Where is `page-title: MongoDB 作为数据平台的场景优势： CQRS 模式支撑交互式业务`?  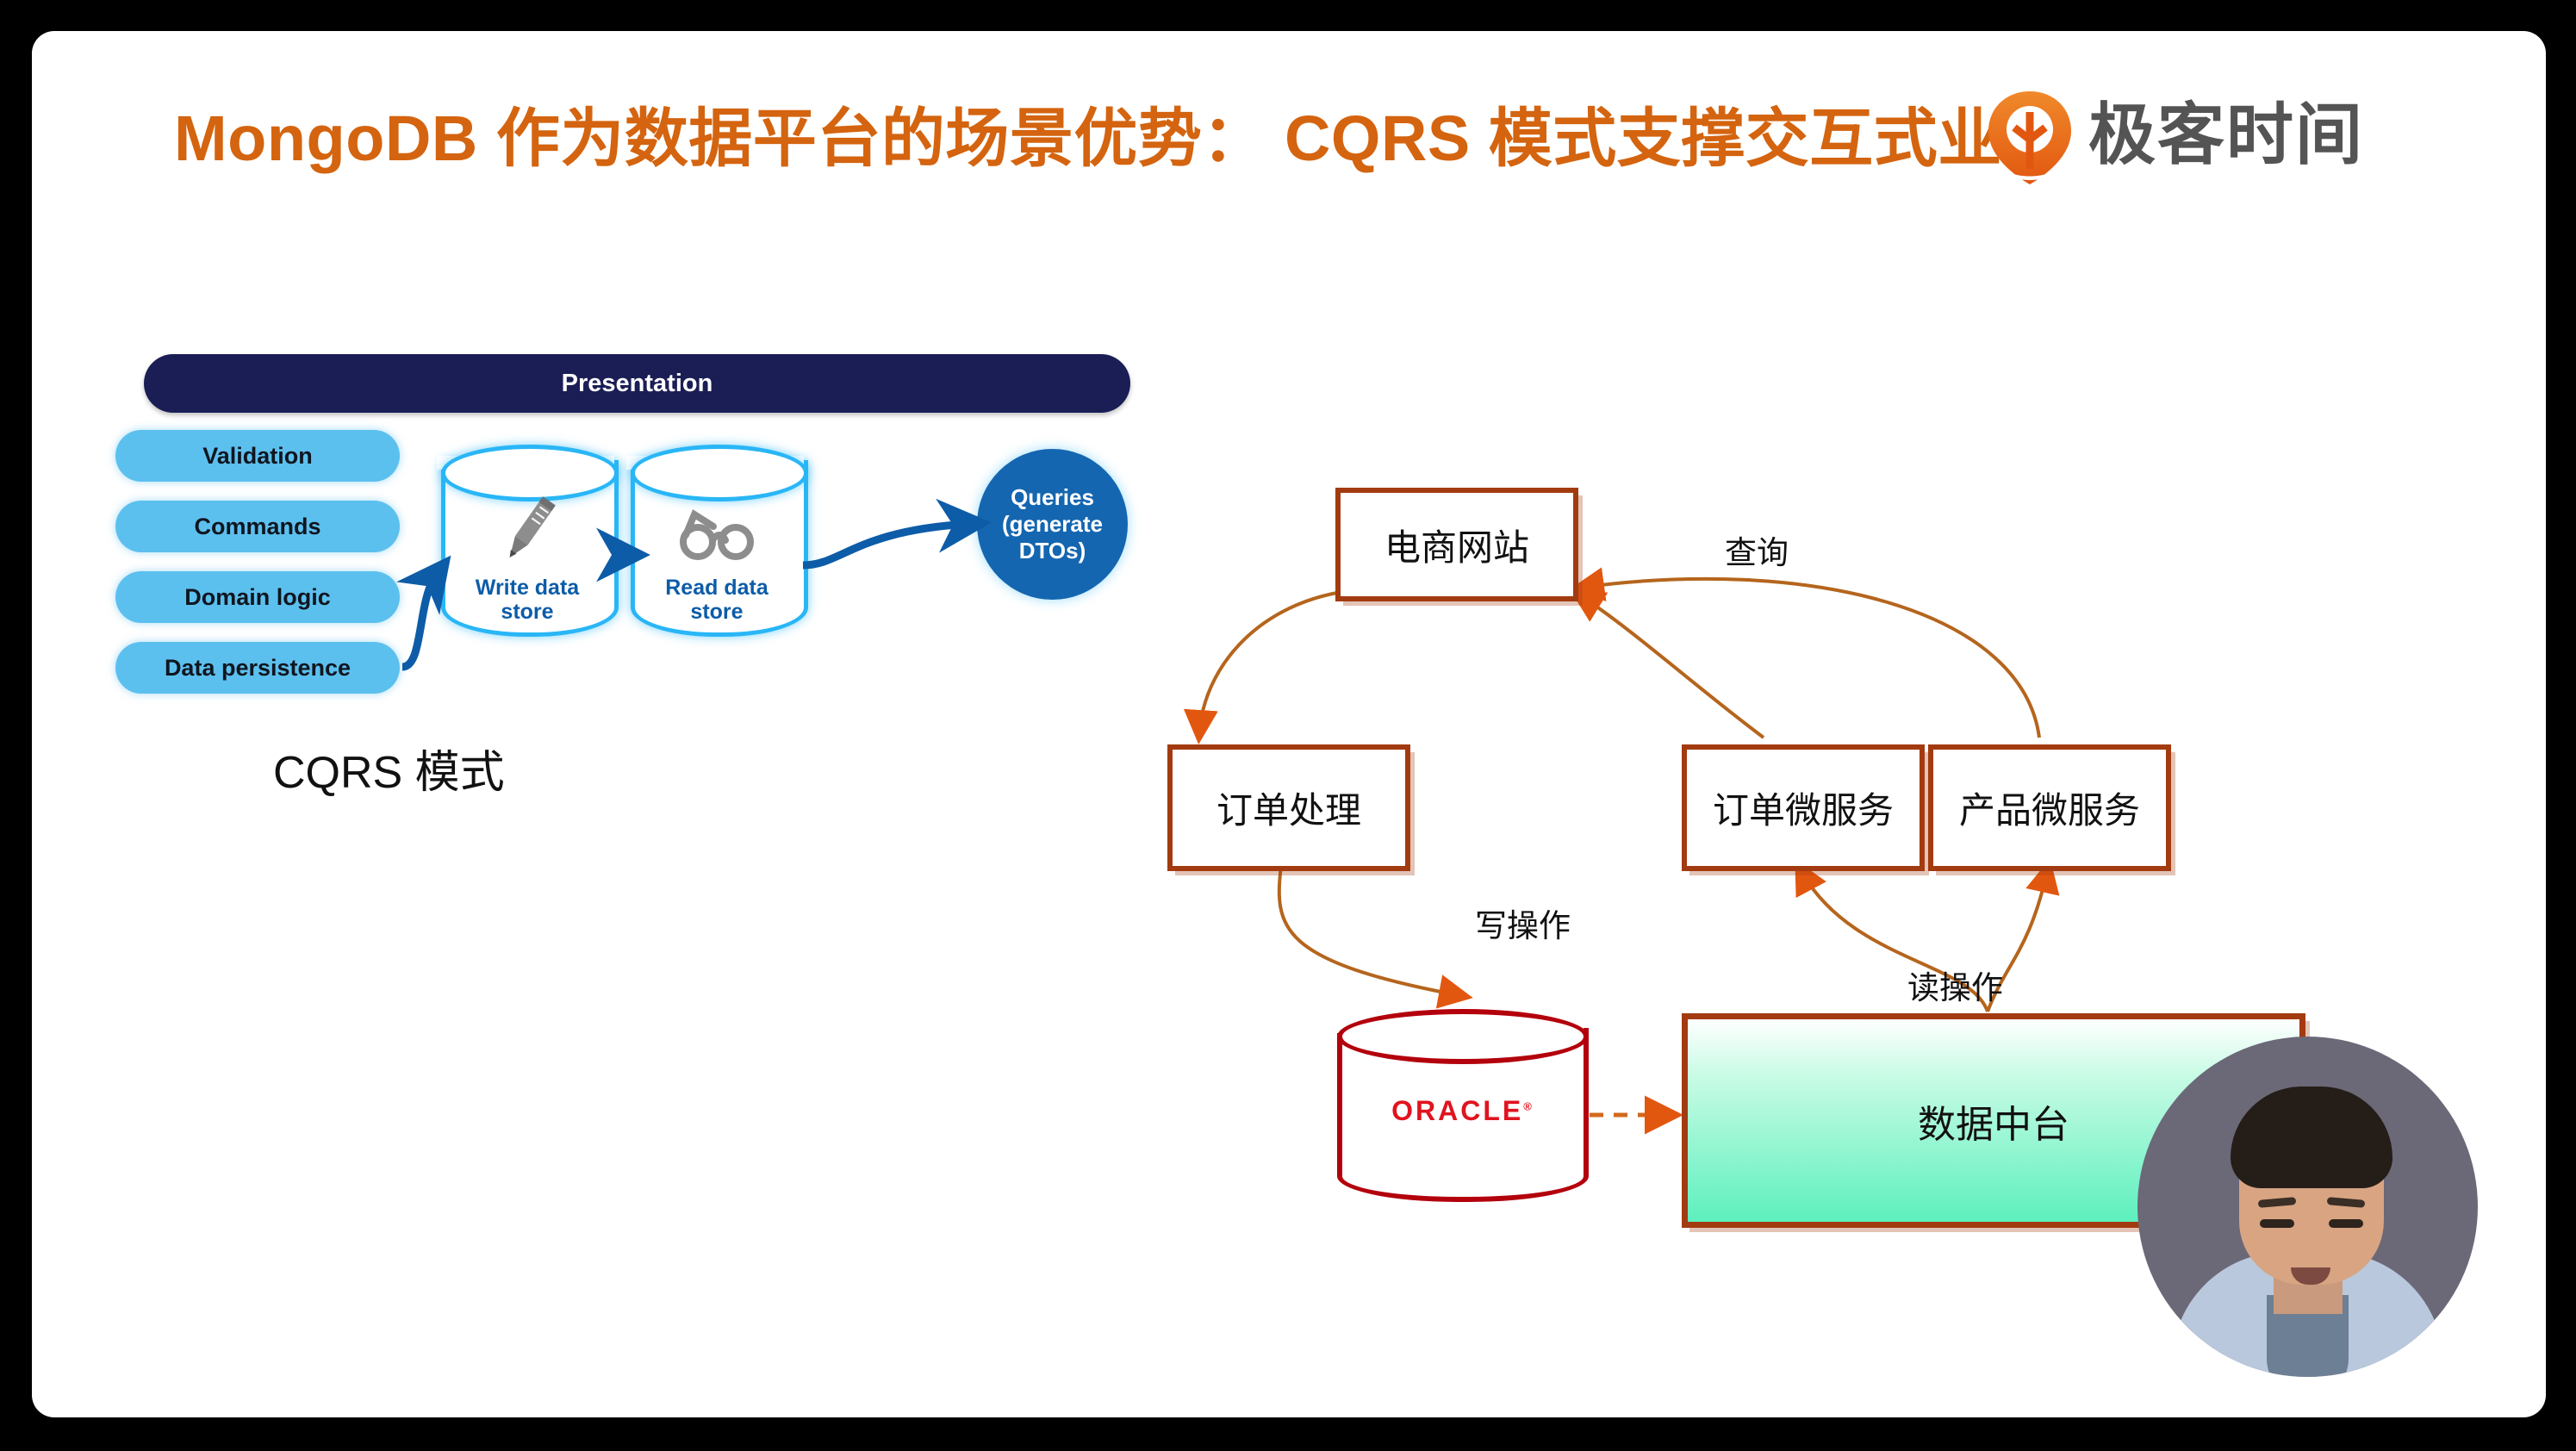 page-title: MongoDB 作为数据平台的场景优势： CQRS 模式支撑交互式业务 is located at coordinates (1121, 139).